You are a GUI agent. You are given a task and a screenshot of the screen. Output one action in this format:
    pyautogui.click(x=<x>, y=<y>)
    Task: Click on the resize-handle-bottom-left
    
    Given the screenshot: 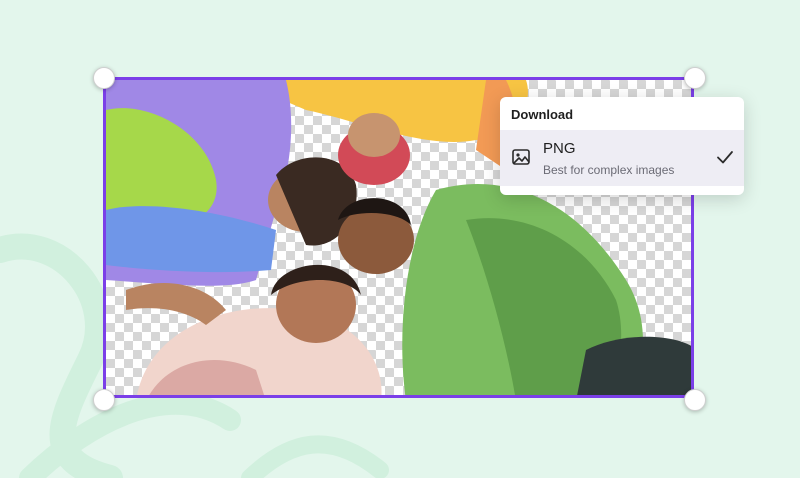 What is the action you would take?
    pyautogui.click(x=104, y=400)
    